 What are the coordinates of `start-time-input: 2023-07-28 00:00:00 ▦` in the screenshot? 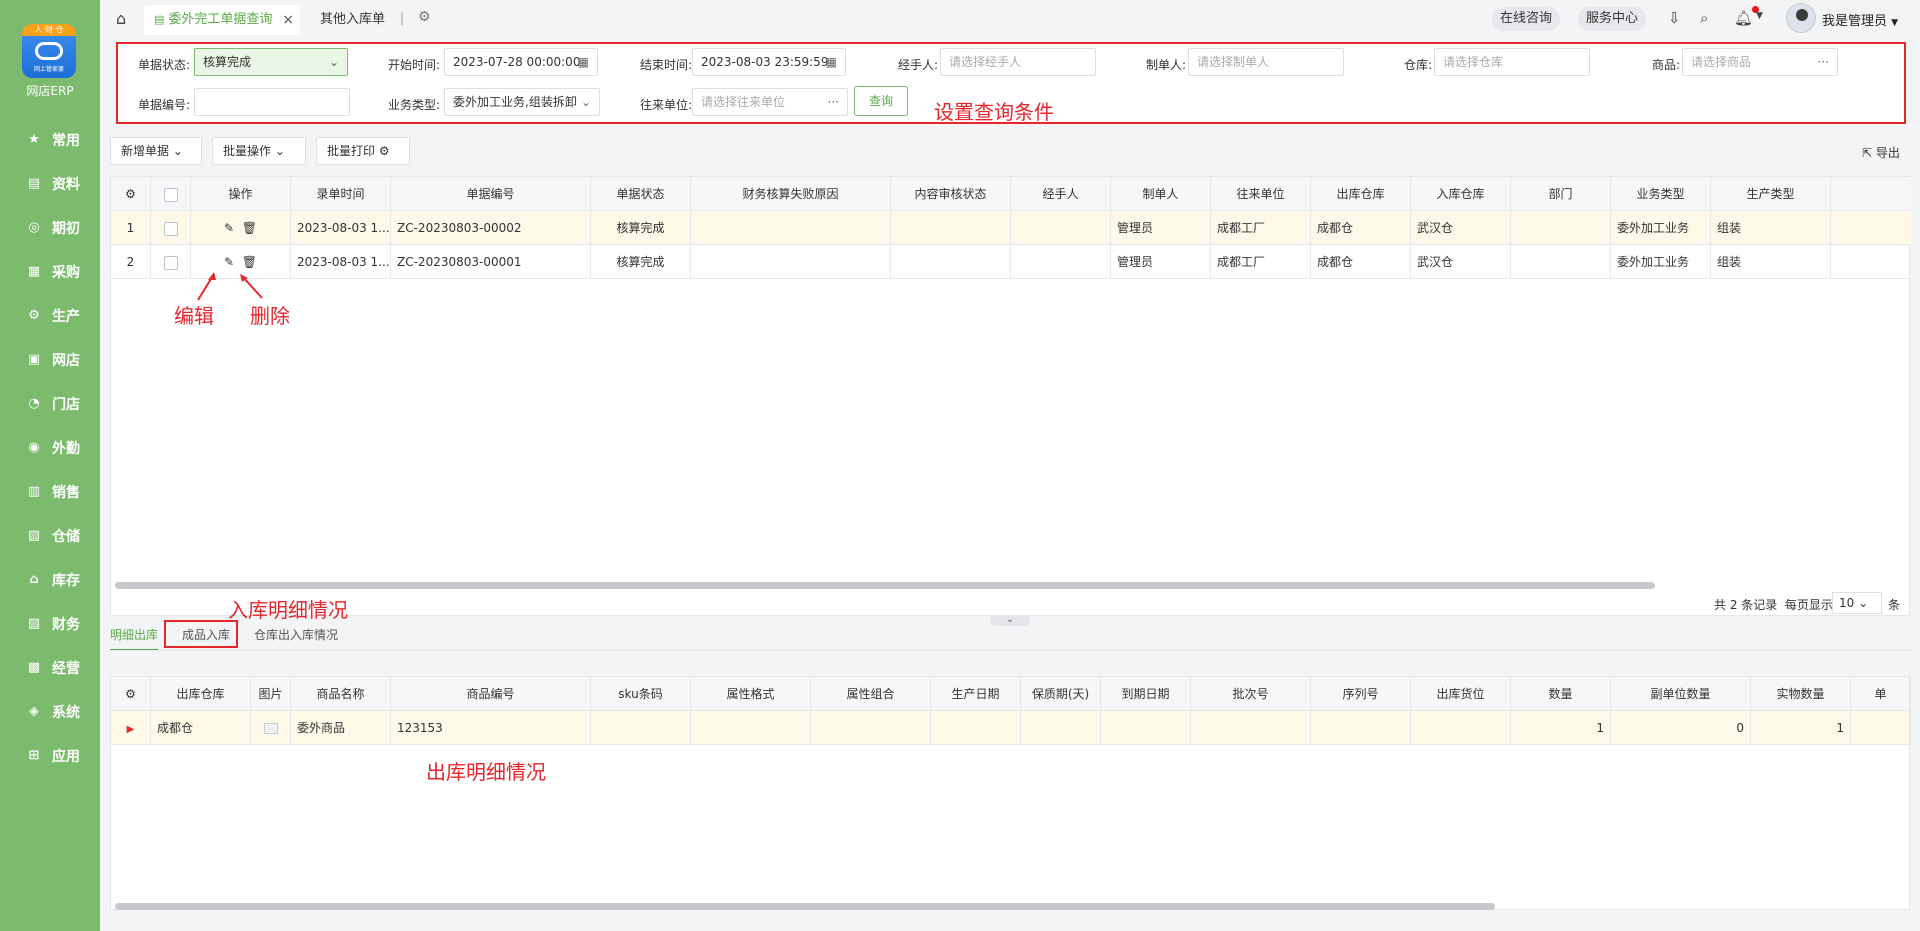 It's located at (521, 62).